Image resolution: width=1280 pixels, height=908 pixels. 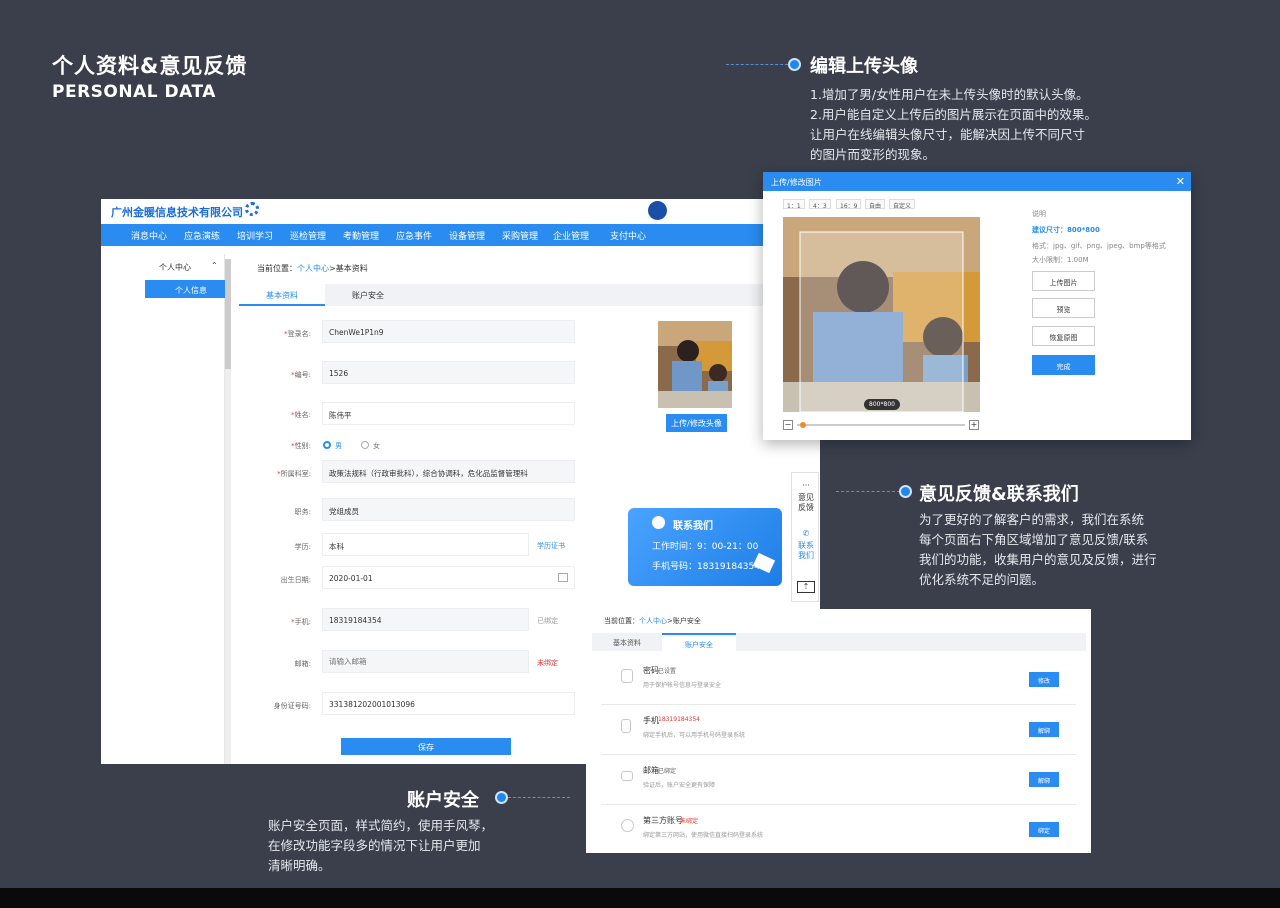 What do you see at coordinates (806, 486) in the screenshot?
I see `chat-icon: ···` at bounding box center [806, 486].